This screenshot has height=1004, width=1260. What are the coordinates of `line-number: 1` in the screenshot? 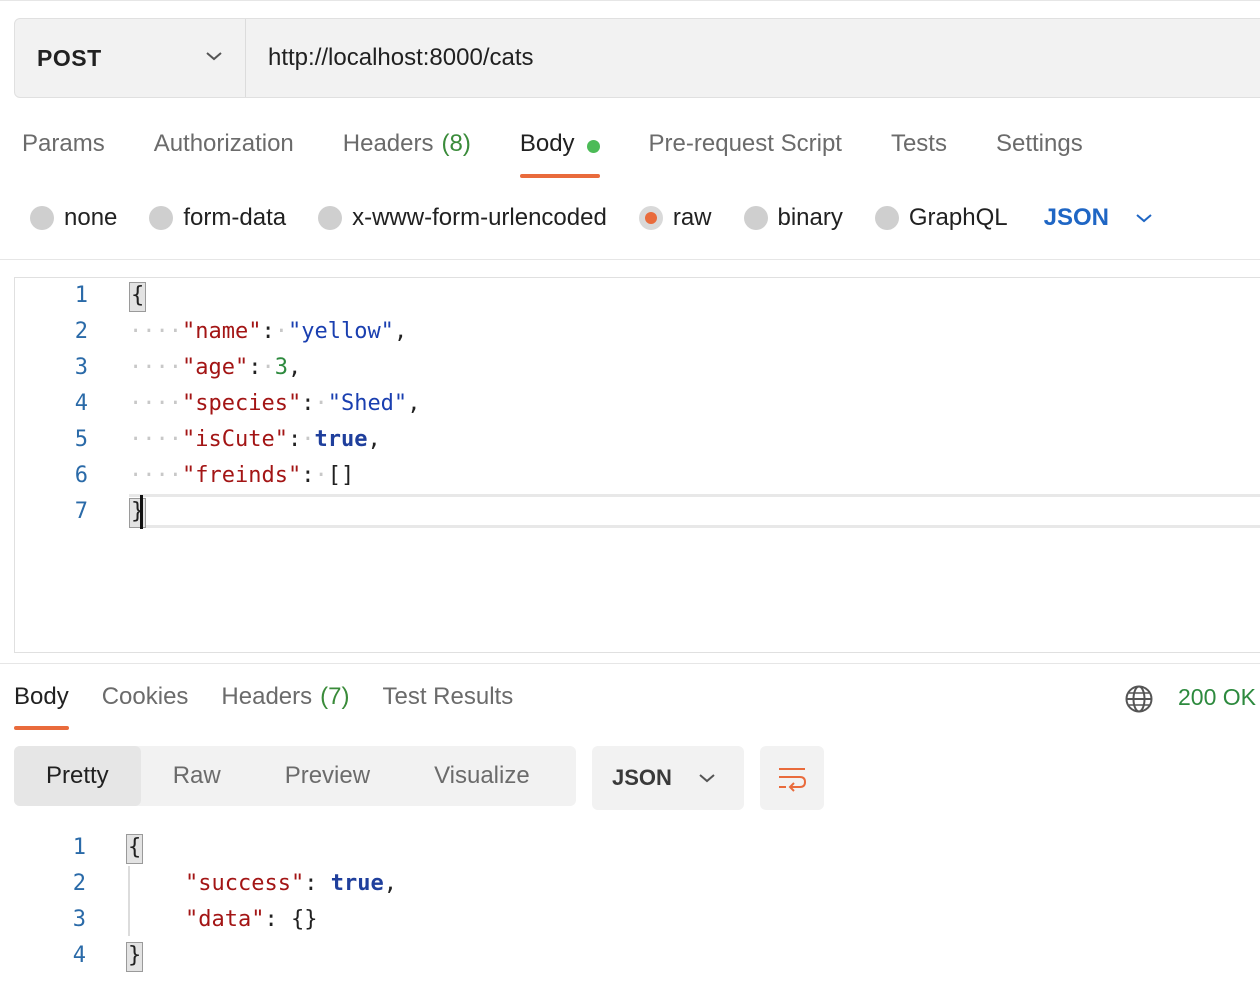 It's located at (81, 295).